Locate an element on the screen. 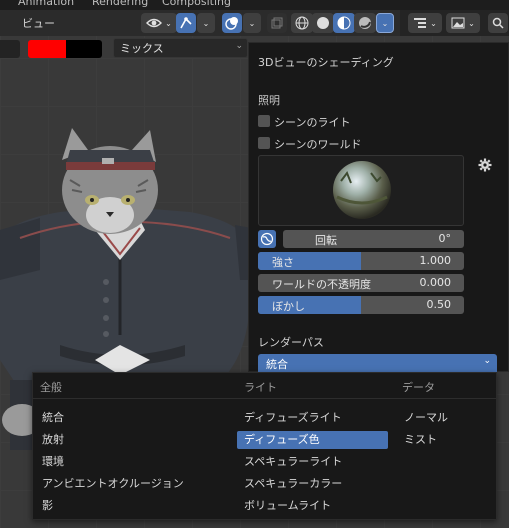  scene-world-checkbox is located at coordinates (264, 143).